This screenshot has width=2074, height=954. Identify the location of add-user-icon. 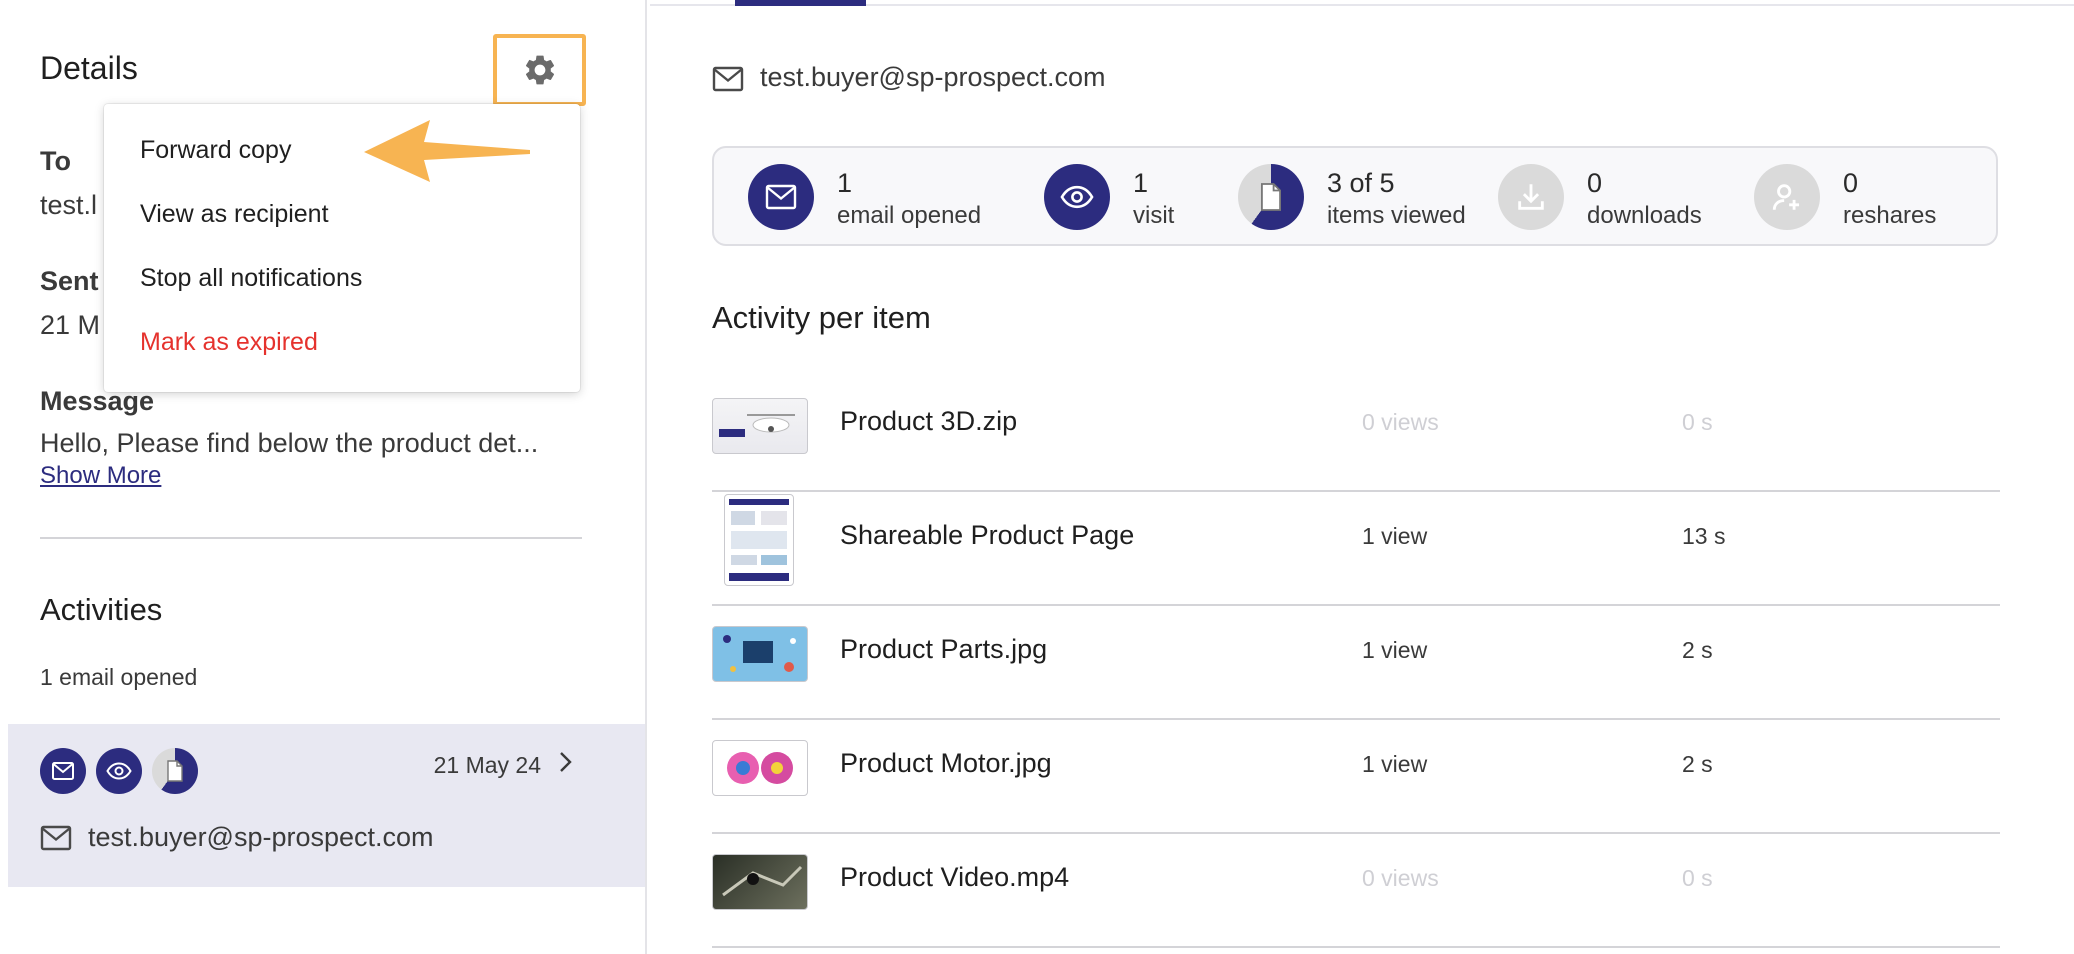
(1787, 197).